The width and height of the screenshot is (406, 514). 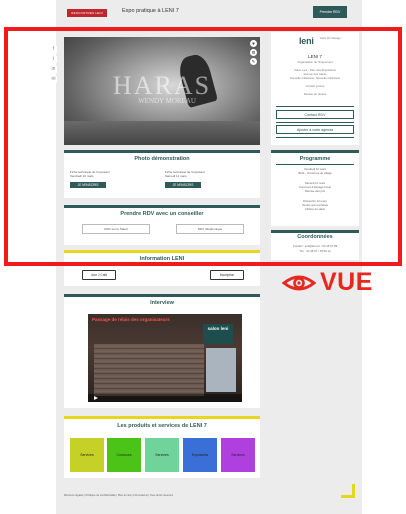 I want to click on product-tile: Exposants, so click(x=200, y=455).